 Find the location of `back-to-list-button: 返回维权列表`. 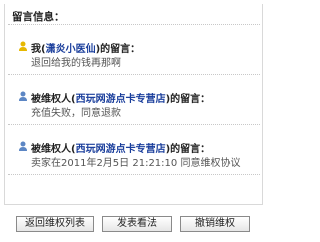

back-to-list-button: 返回维权列表 is located at coordinates (55, 224).